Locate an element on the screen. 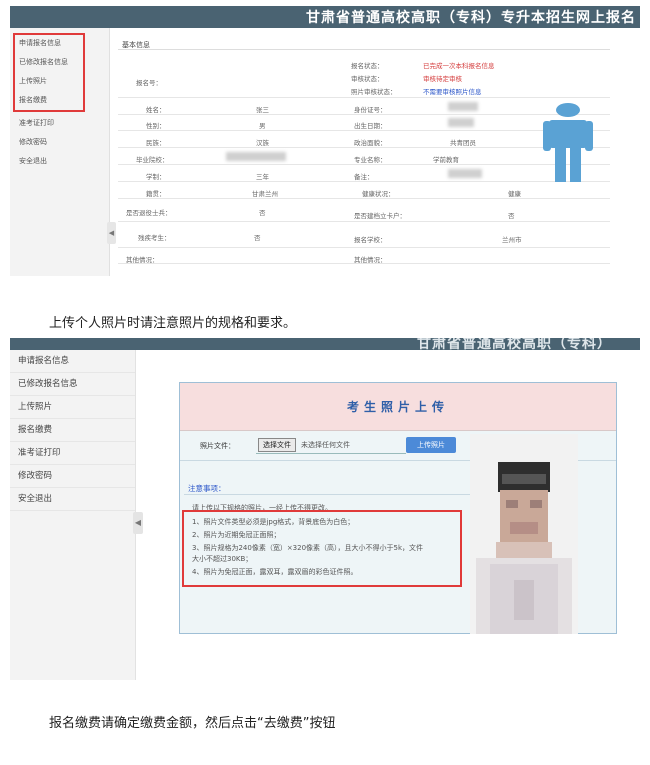  edu-value: 三年 is located at coordinates (262, 177).